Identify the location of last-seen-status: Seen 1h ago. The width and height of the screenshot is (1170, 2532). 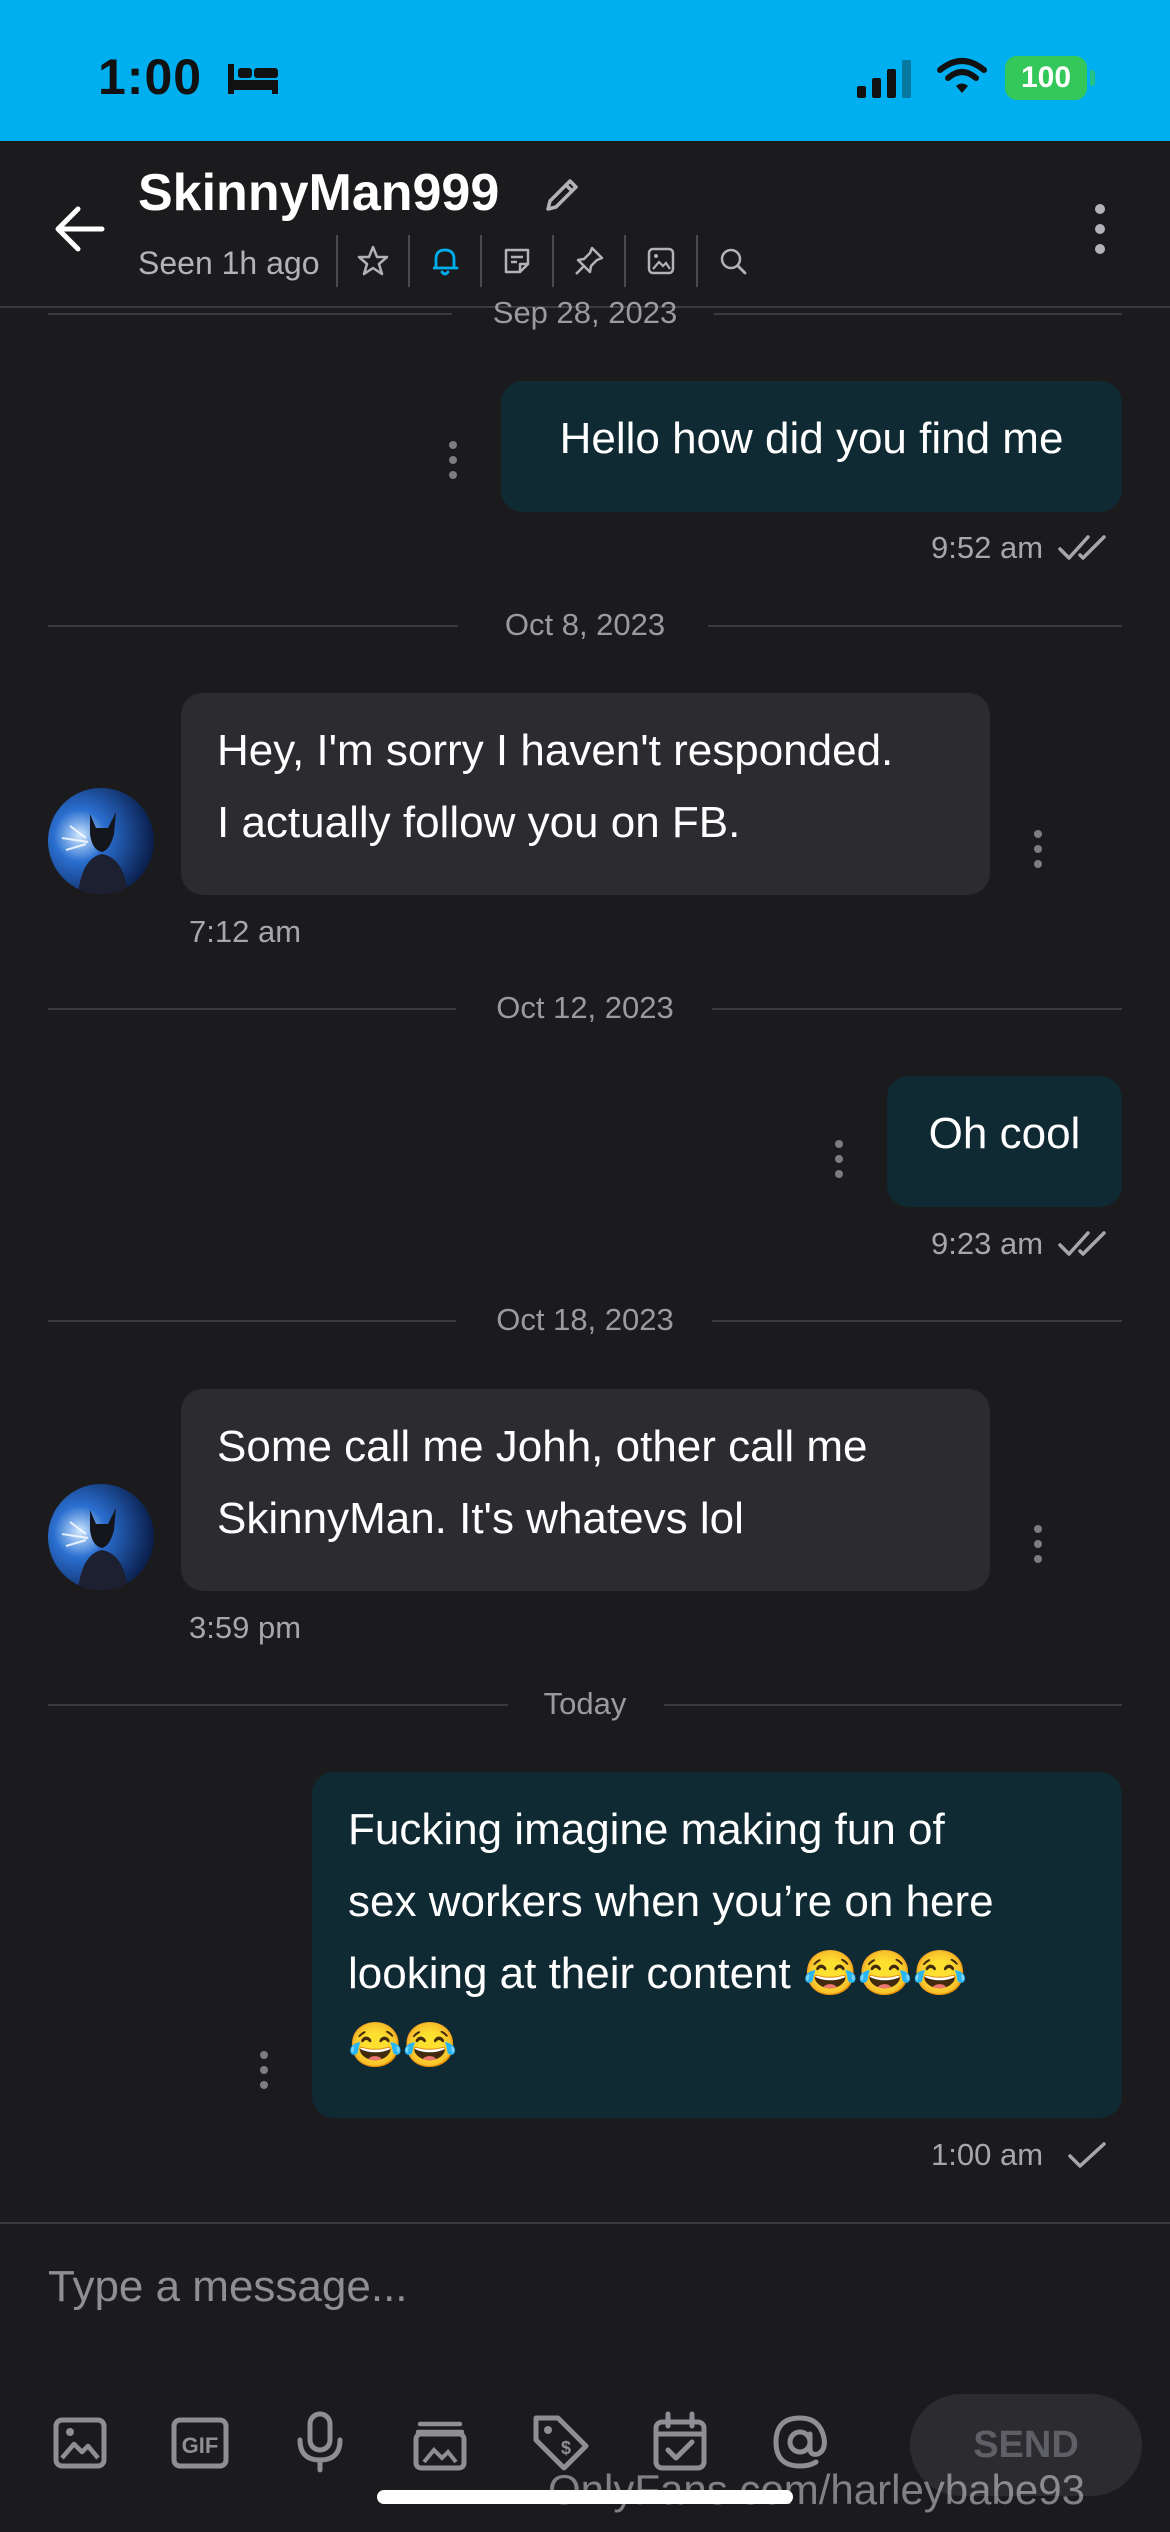
(229, 263).